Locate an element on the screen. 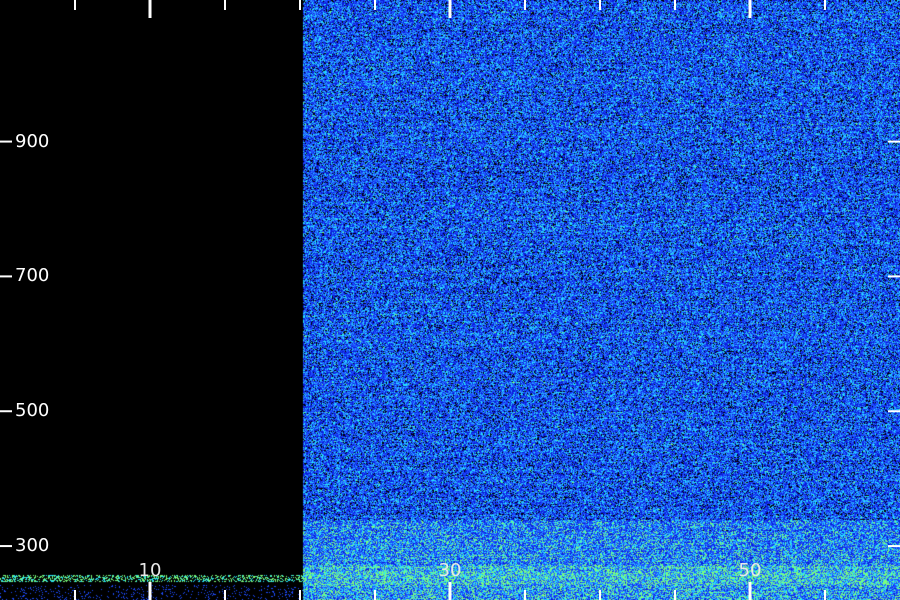 Image resolution: width=900 pixels, height=600 pixels. y-tick-label: 300 is located at coordinates (32, 546).